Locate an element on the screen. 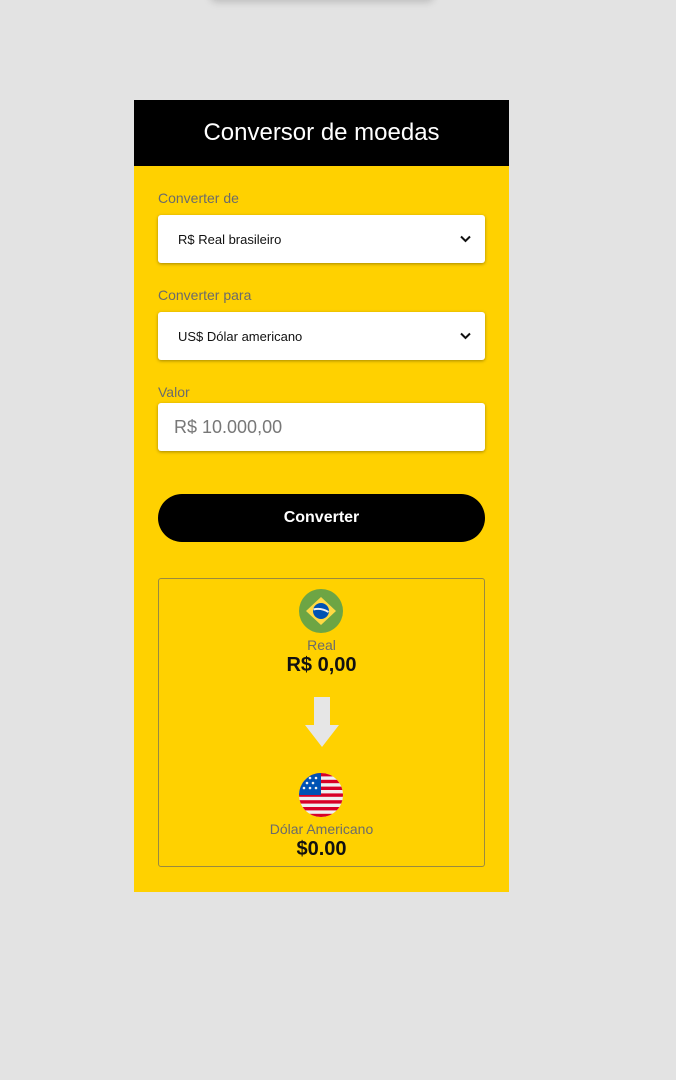  page-title: Conversor de moedas is located at coordinates (321, 132).